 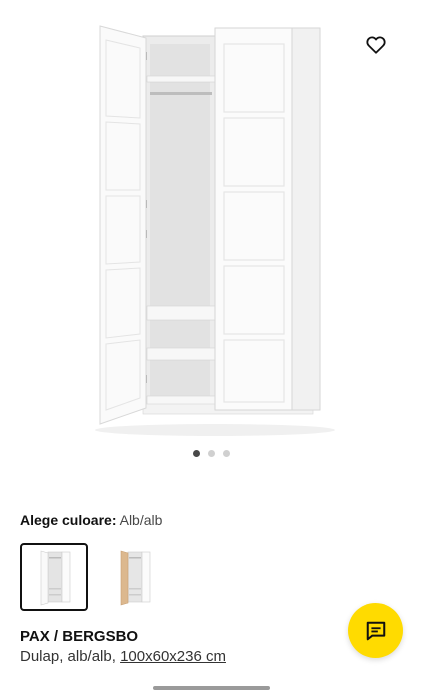 I want to click on color-swatches, so click(x=94, y=577).